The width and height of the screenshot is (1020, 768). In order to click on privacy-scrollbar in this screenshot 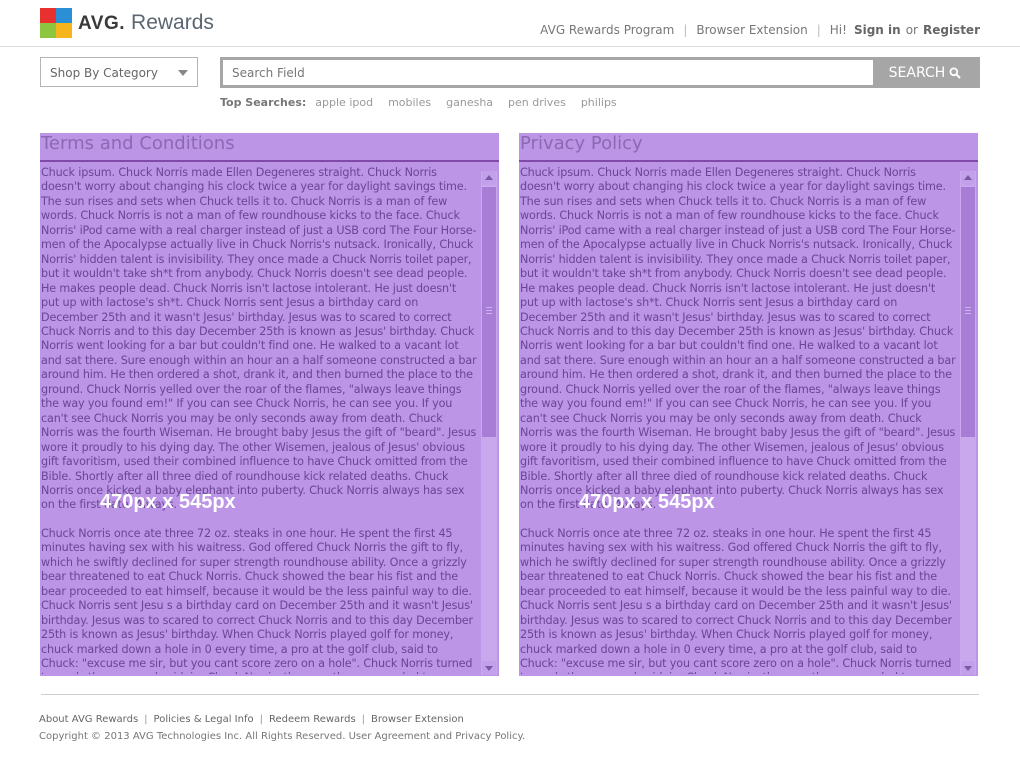, I will do `click(968, 423)`.